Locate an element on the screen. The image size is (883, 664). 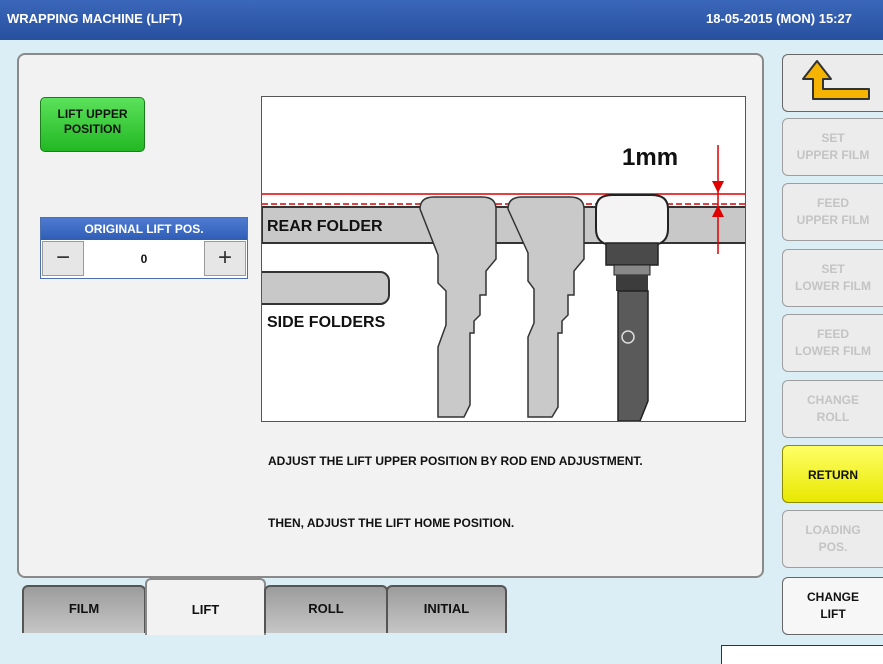
decrement-button: − is located at coordinates (63, 258).